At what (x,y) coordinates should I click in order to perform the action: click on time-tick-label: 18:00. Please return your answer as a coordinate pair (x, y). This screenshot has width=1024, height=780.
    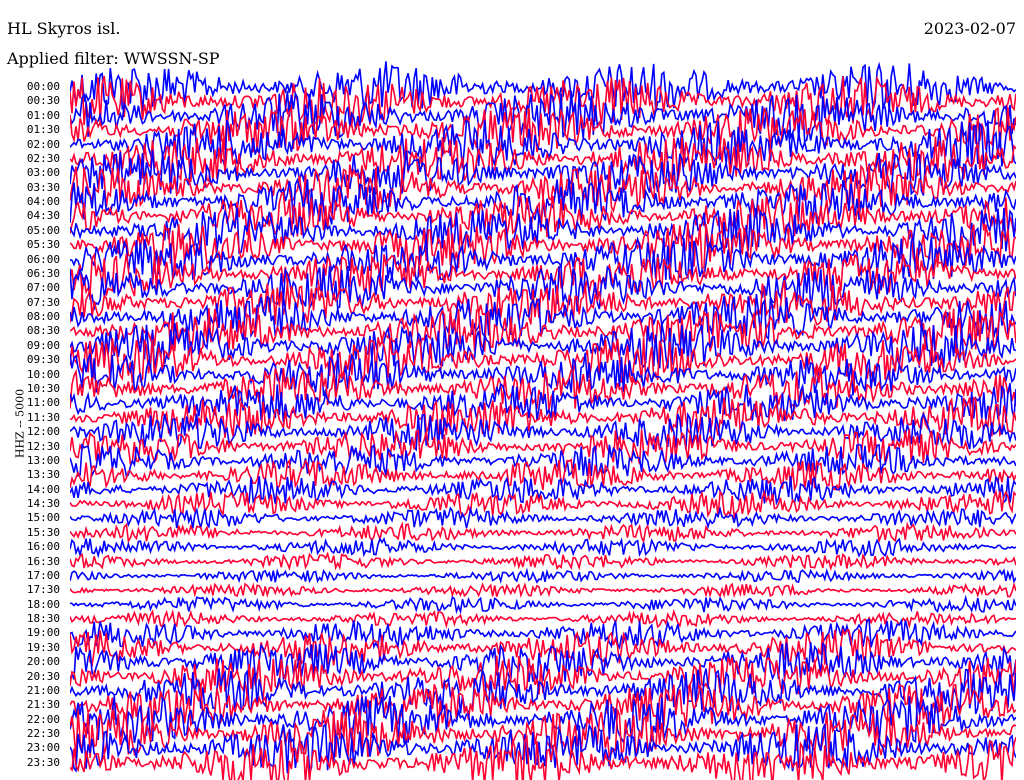
    Looking at the image, I should click on (43, 604).